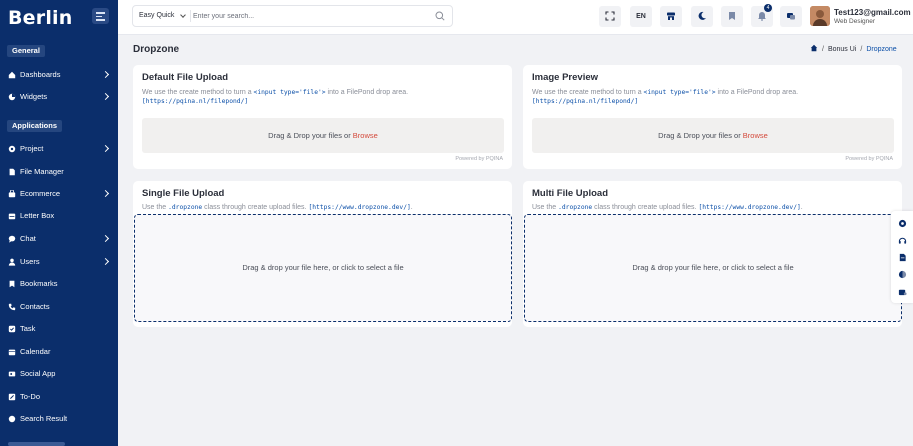 Image resolution: width=913 pixels, height=446 pixels. What do you see at coordinates (12, 97) in the screenshot?
I see `widgets-icon` at bounding box center [12, 97].